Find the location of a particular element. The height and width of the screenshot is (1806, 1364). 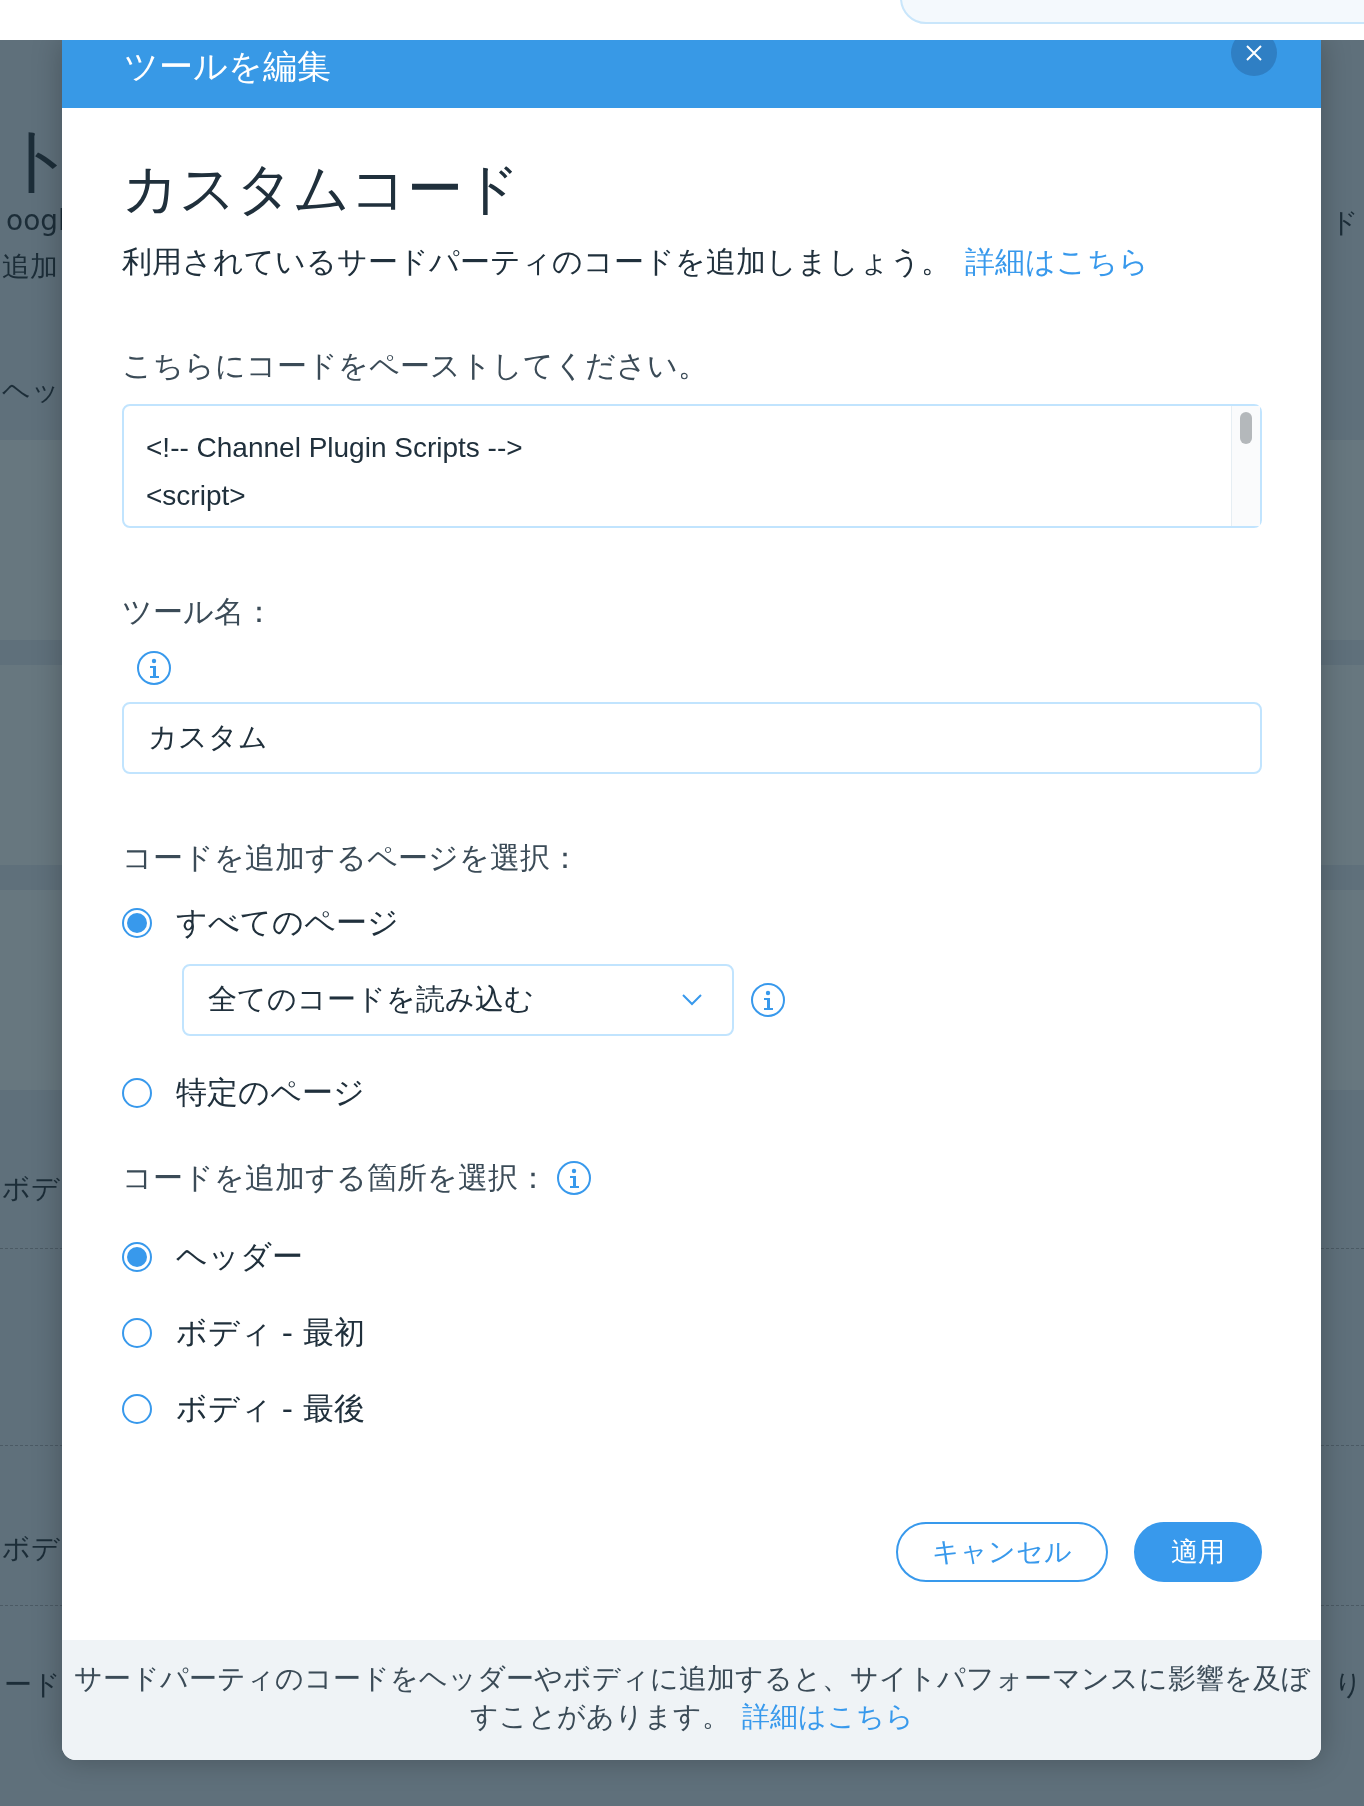

radio-label: 特定のページ is located at coordinates (270, 1092).